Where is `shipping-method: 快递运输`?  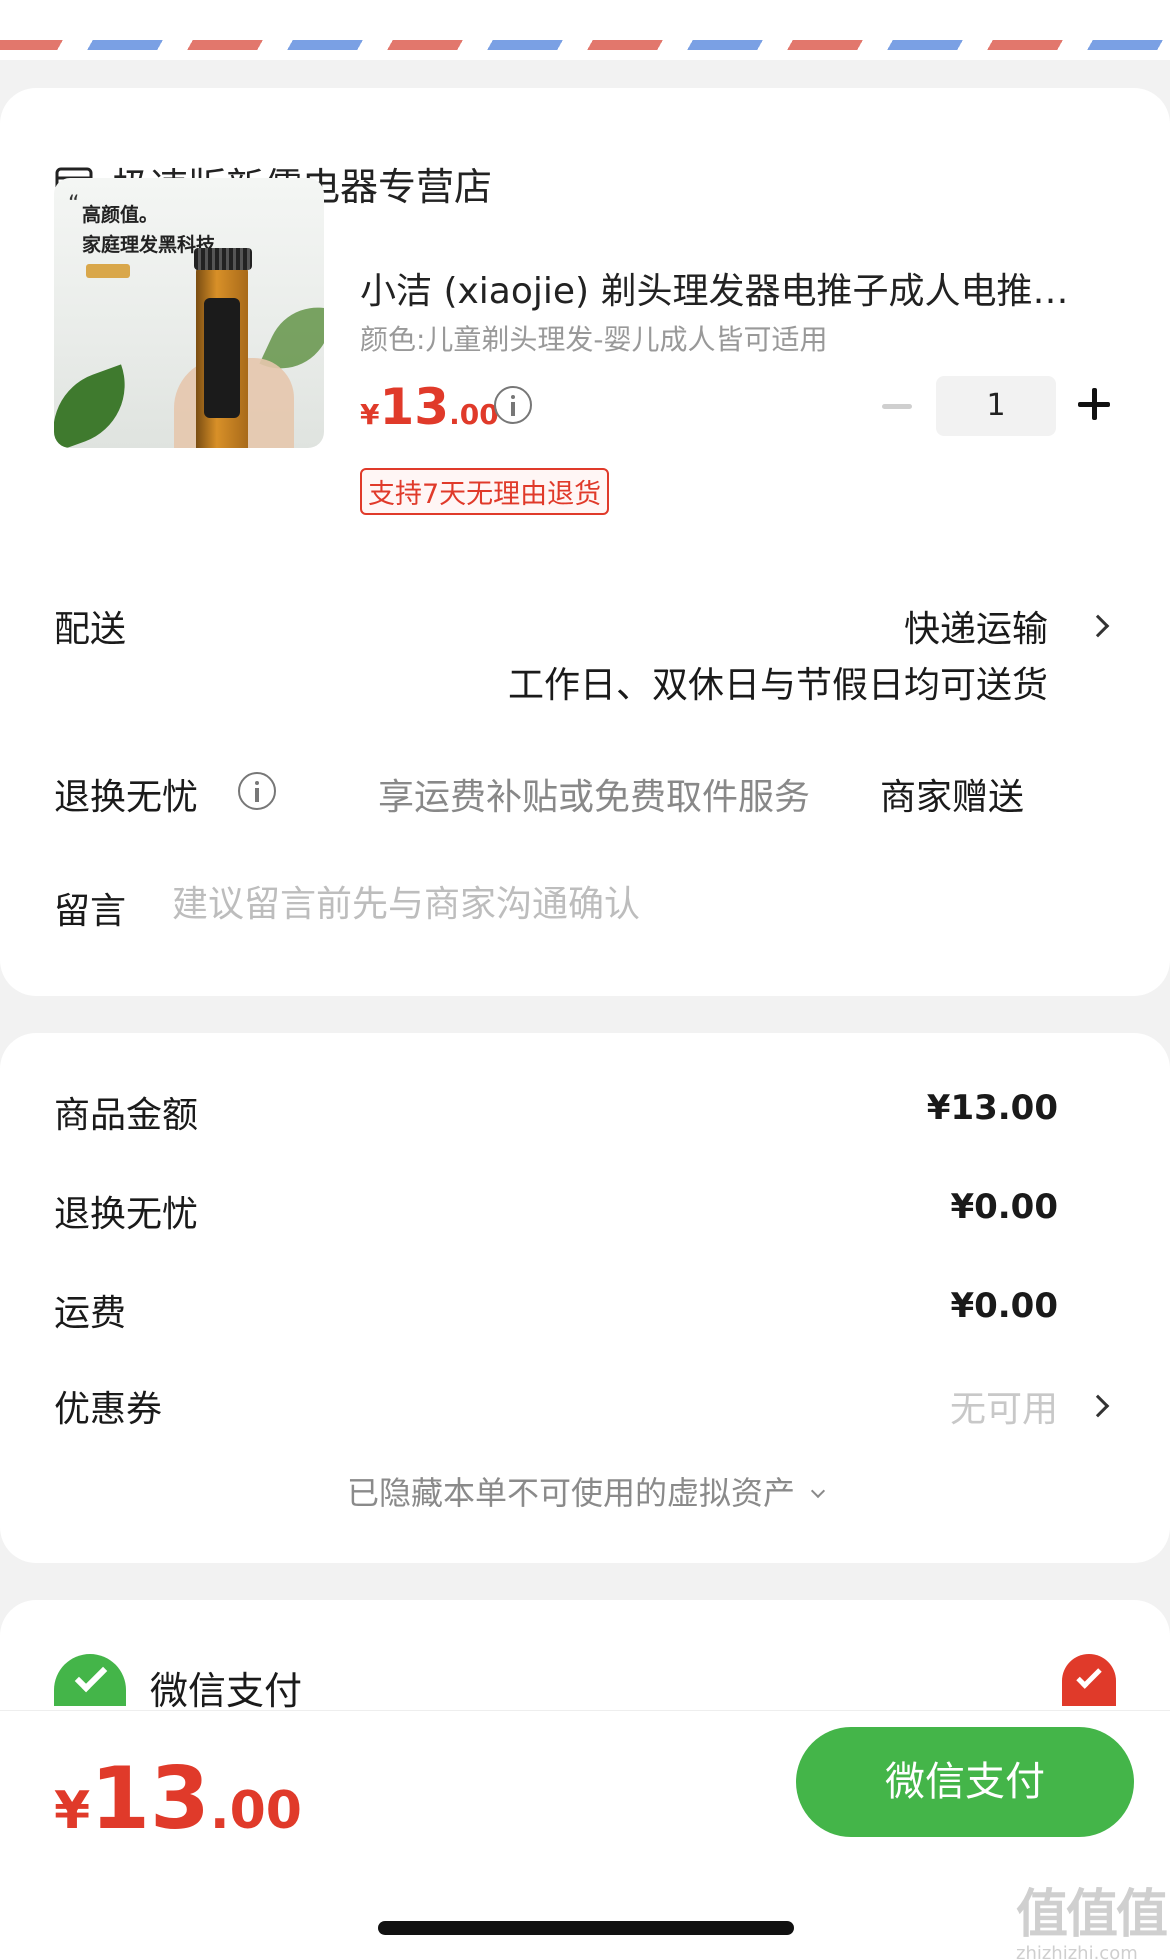
shipping-method: 快递运输 is located at coordinates (976, 626).